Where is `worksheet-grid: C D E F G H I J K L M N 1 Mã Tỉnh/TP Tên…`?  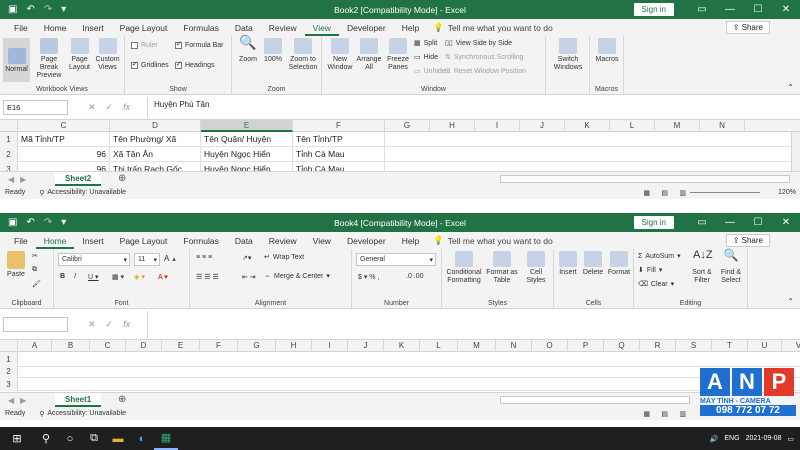
worksheet-grid: C D E F G H I J K L M N 1 Mã Tỉnh/TP Tên… is located at coordinates (400, 145).